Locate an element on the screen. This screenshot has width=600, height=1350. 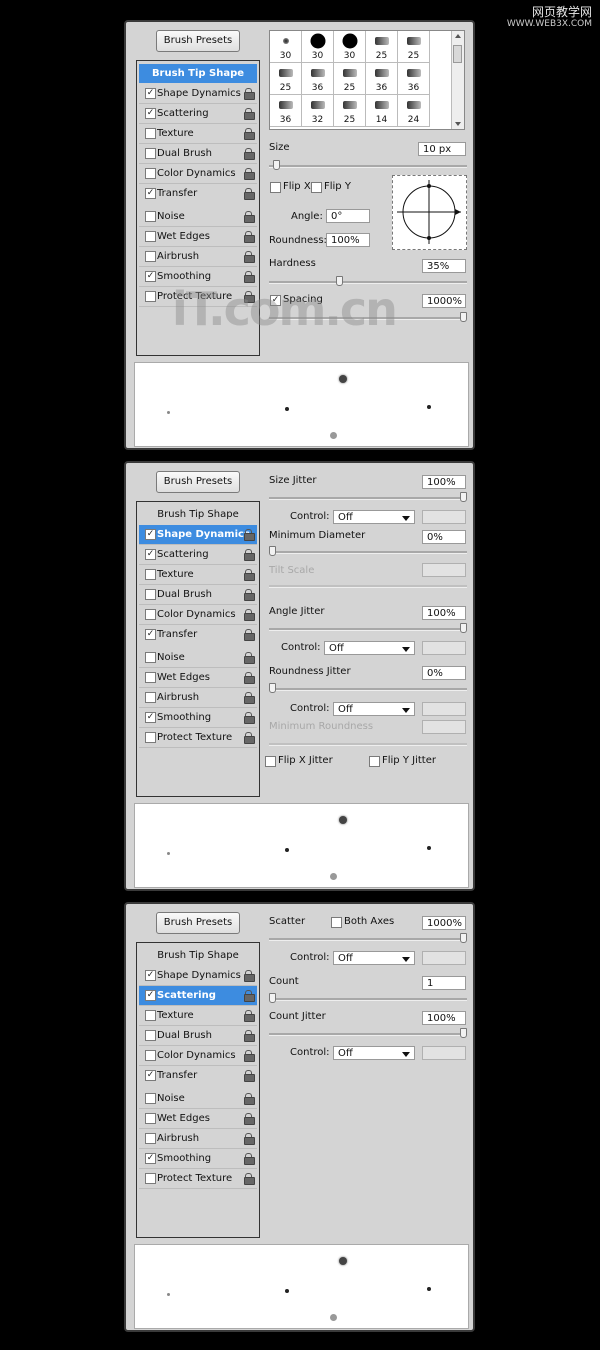
brush-tip-cell: 32 is located at coordinates (318, 111).